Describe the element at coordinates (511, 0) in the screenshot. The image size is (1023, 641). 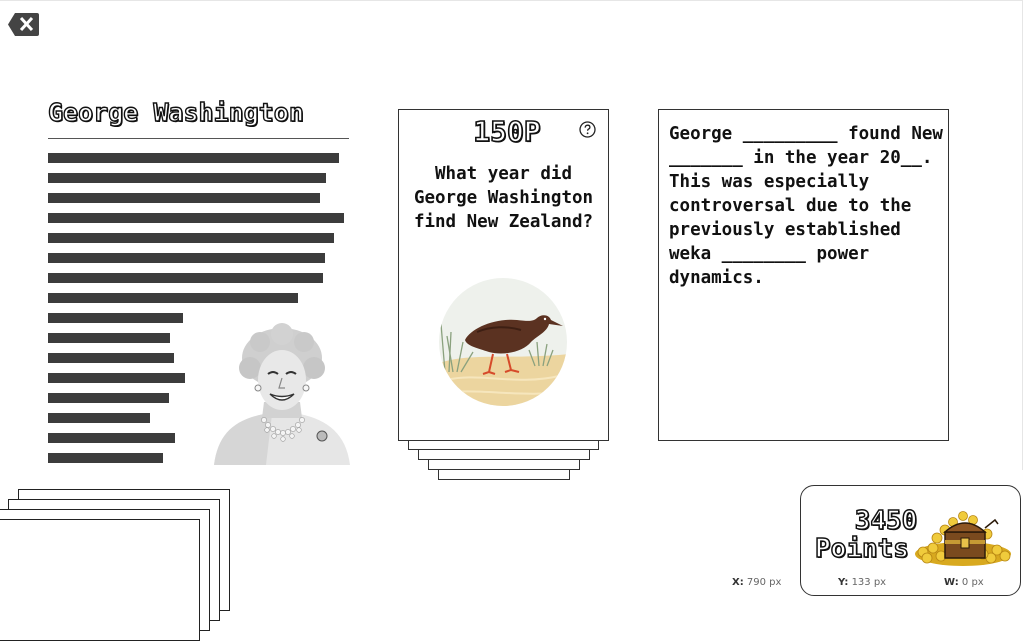
I see `top-border` at that location.